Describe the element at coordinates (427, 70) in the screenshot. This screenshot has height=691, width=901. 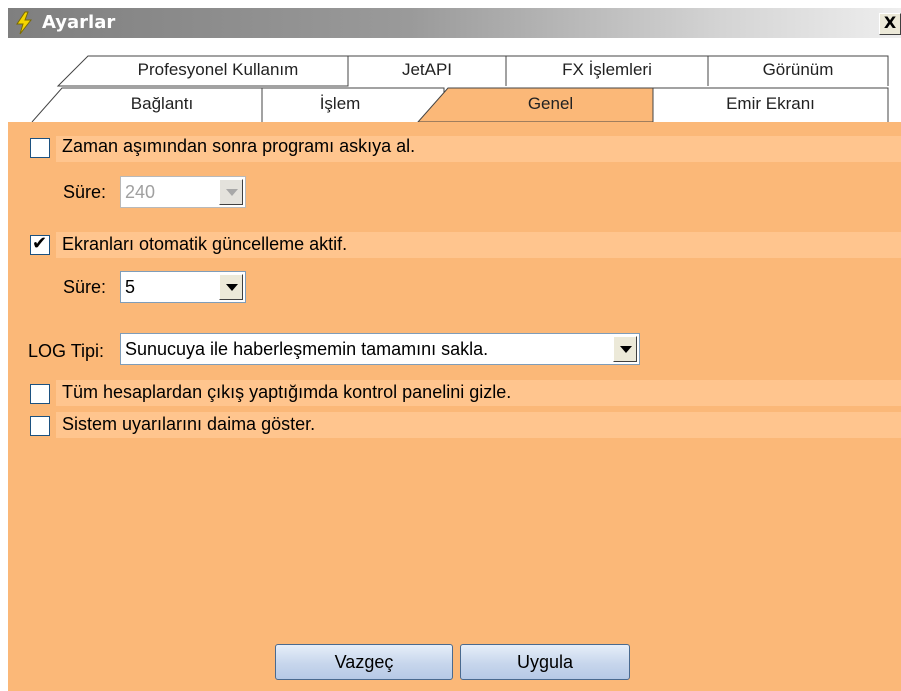
I see `tab-jetapi: JetAPI` at that location.